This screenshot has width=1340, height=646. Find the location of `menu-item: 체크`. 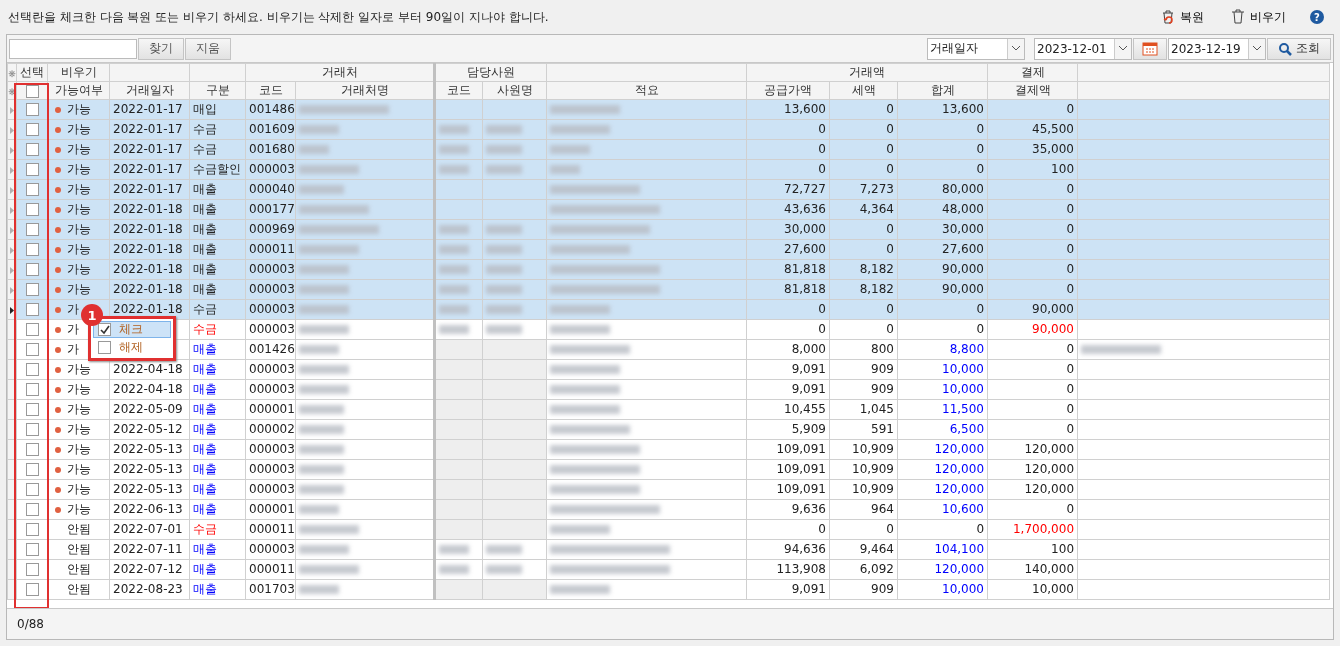

menu-item: 체크 is located at coordinates (132, 329).